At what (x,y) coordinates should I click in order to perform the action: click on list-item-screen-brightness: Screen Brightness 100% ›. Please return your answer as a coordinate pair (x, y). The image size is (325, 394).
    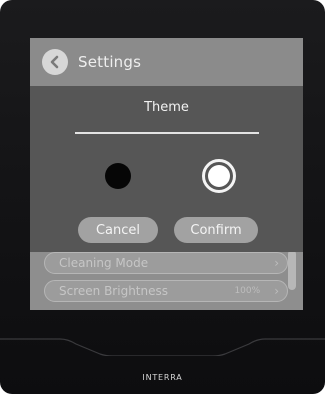
    Looking at the image, I should click on (166, 291).